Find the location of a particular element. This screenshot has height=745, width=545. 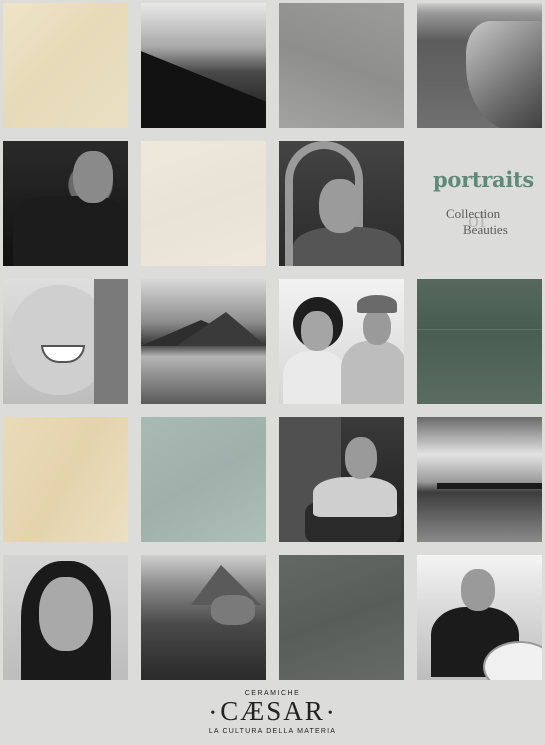

logo-tagline: LA CULTURA DELLA MATERIA is located at coordinates (272, 731).